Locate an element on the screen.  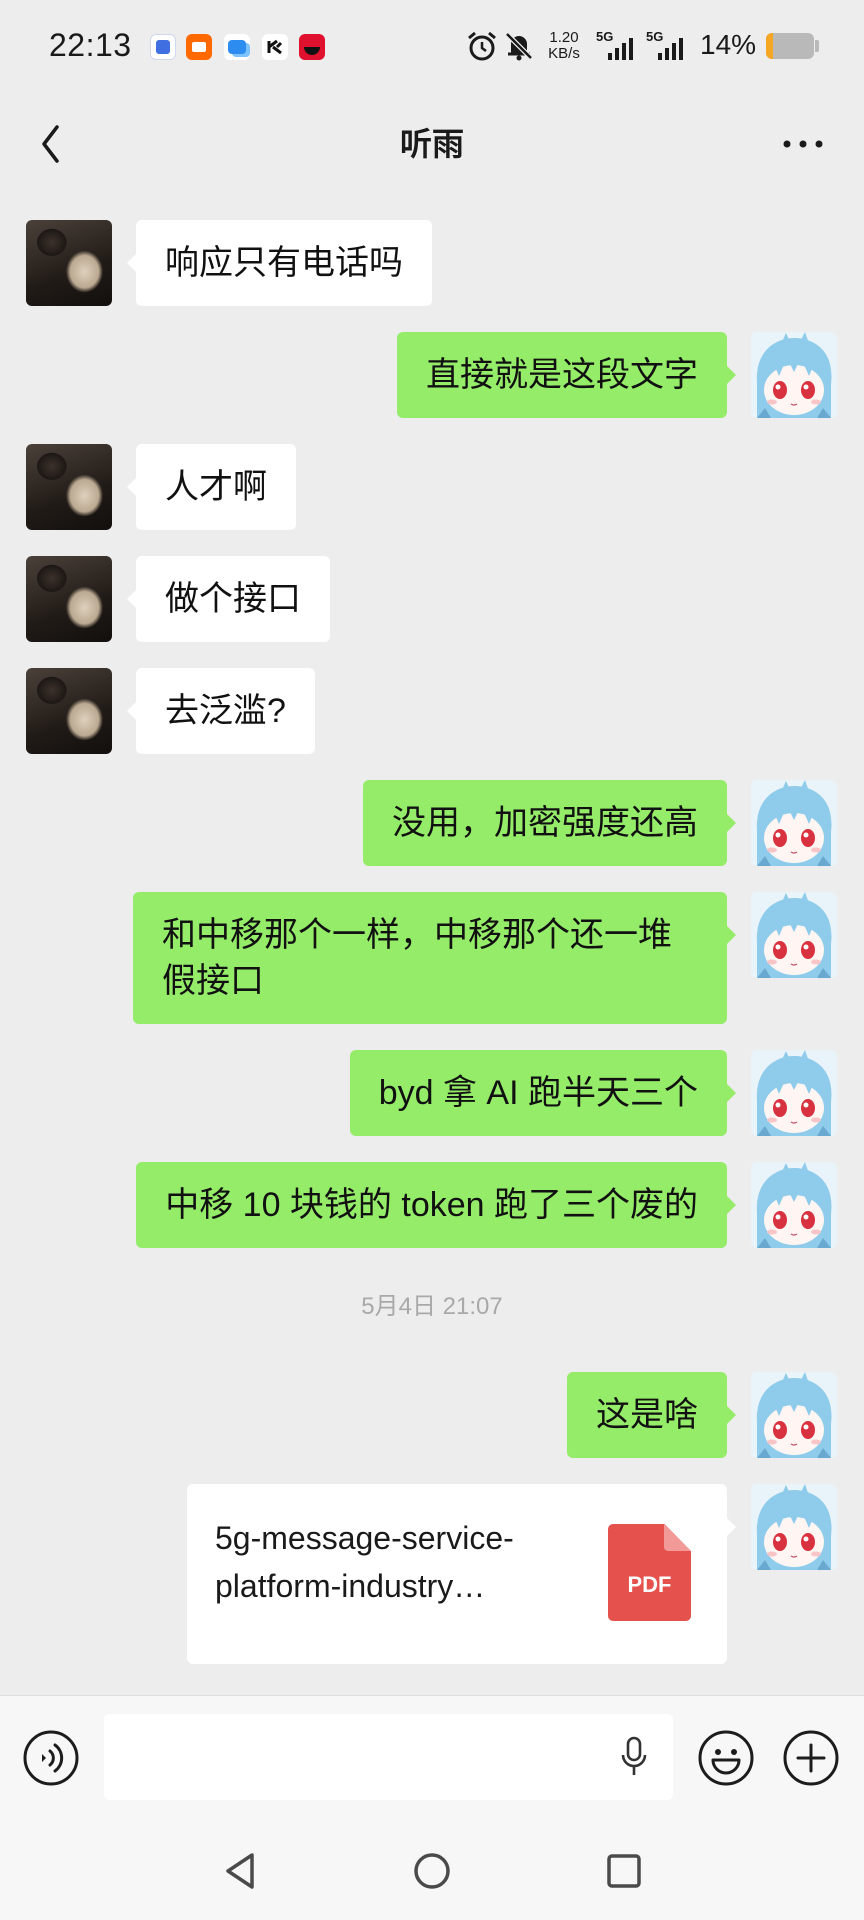
message-row: 这是啥 is located at coordinates (432, 1415).